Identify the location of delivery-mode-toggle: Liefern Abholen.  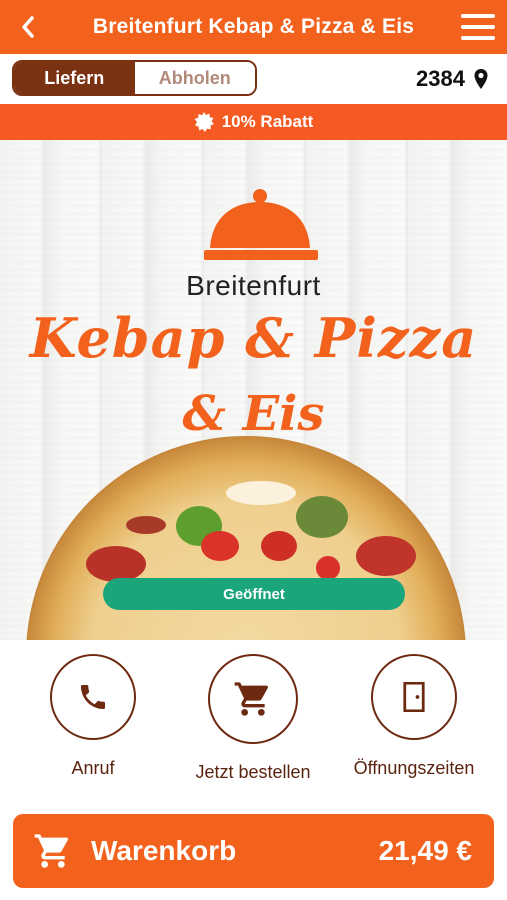
(134, 78).